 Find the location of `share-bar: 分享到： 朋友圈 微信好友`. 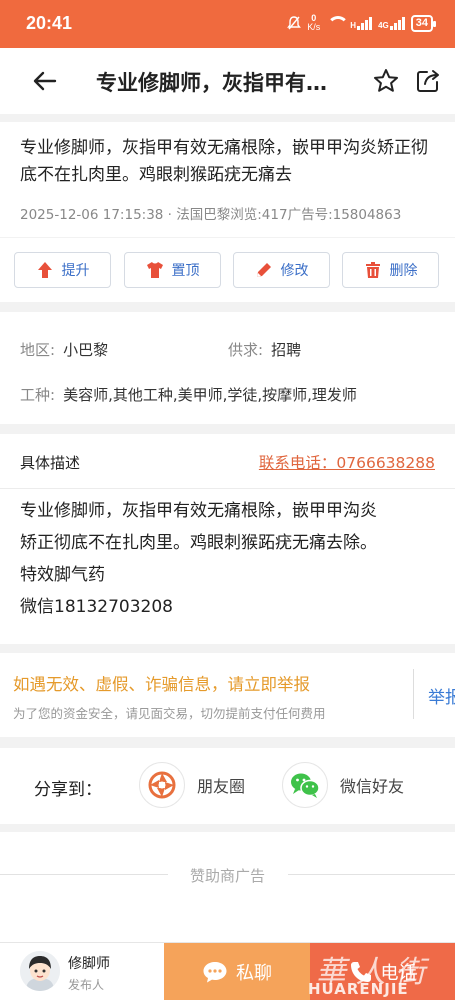

share-bar: 分享到： 朋友圈 微信好友 is located at coordinates (227, 786).